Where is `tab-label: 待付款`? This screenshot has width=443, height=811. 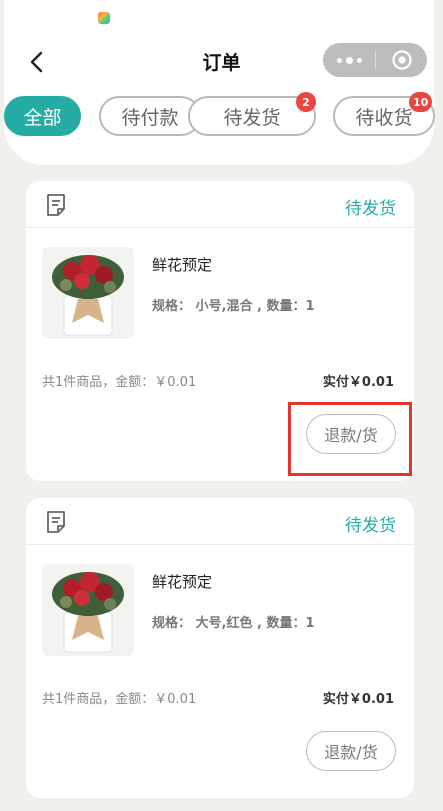
tab-label: 待付款 is located at coordinates (150, 117).